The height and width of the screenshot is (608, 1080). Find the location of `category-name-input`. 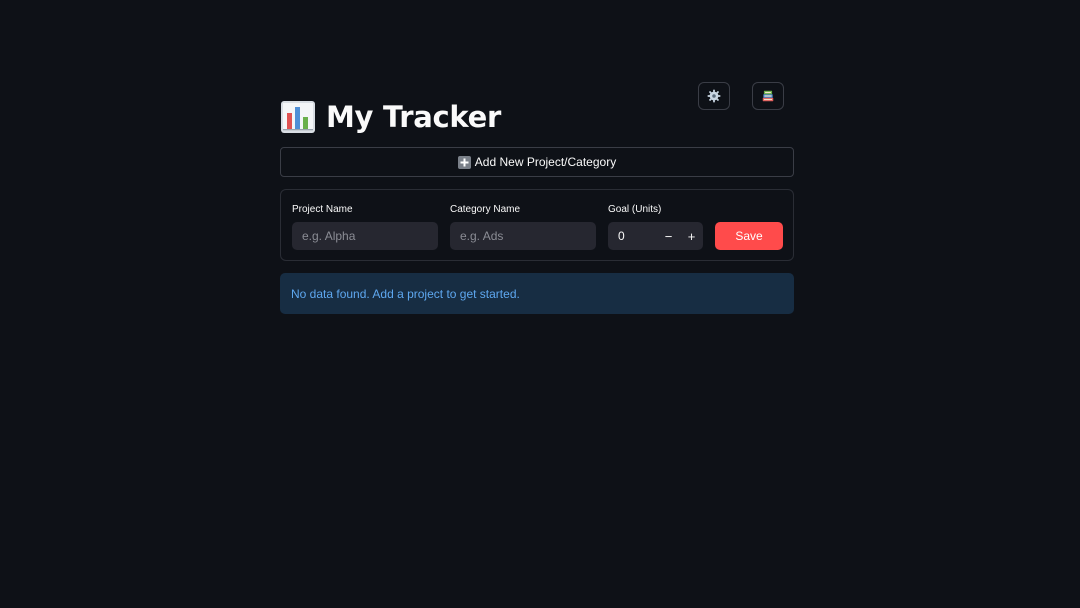

category-name-input is located at coordinates (523, 236).